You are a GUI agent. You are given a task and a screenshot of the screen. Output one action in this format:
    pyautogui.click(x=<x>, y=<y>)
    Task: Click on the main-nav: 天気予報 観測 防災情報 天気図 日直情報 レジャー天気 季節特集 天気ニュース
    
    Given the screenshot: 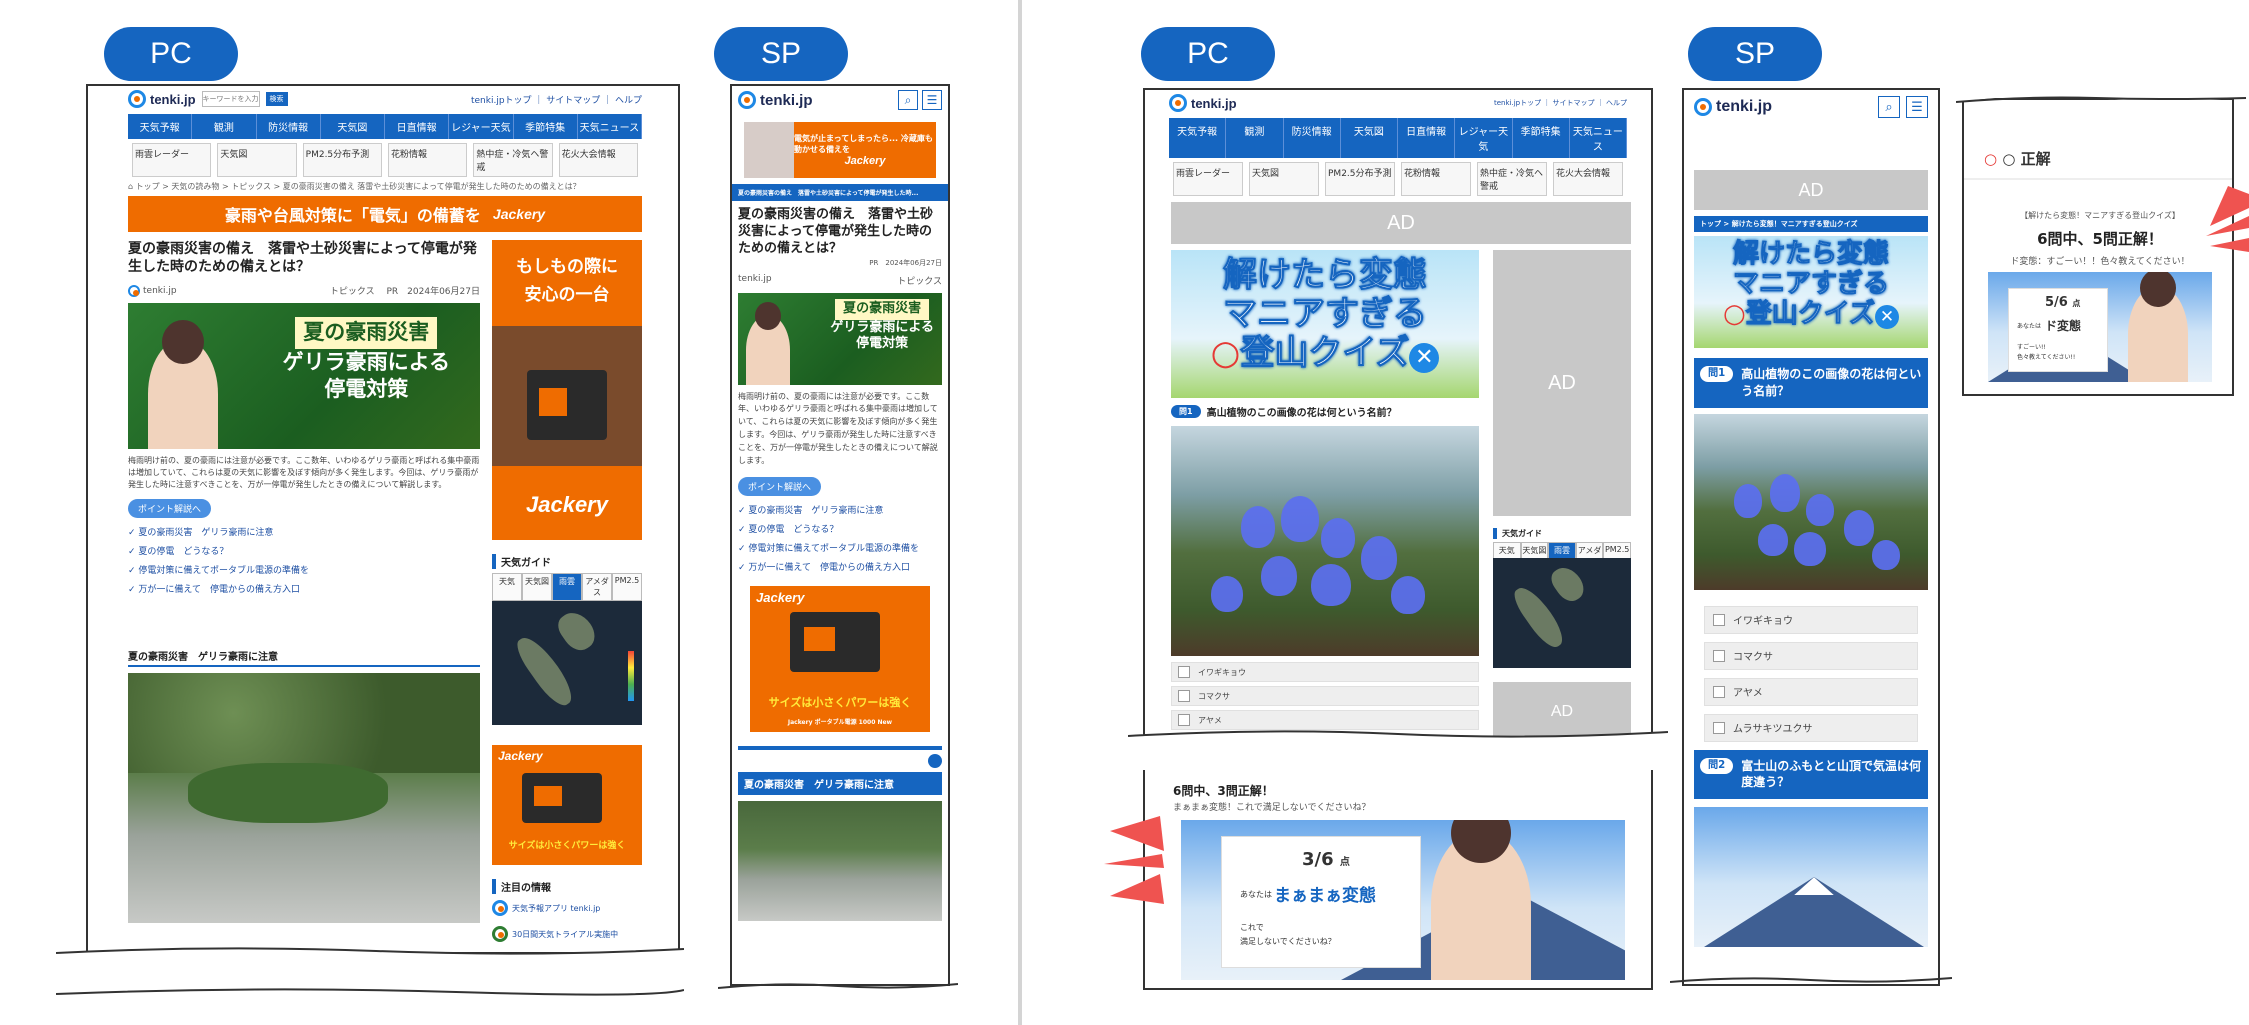 What is the action you would take?
    pyautogui.click(x=385, y=126)
    